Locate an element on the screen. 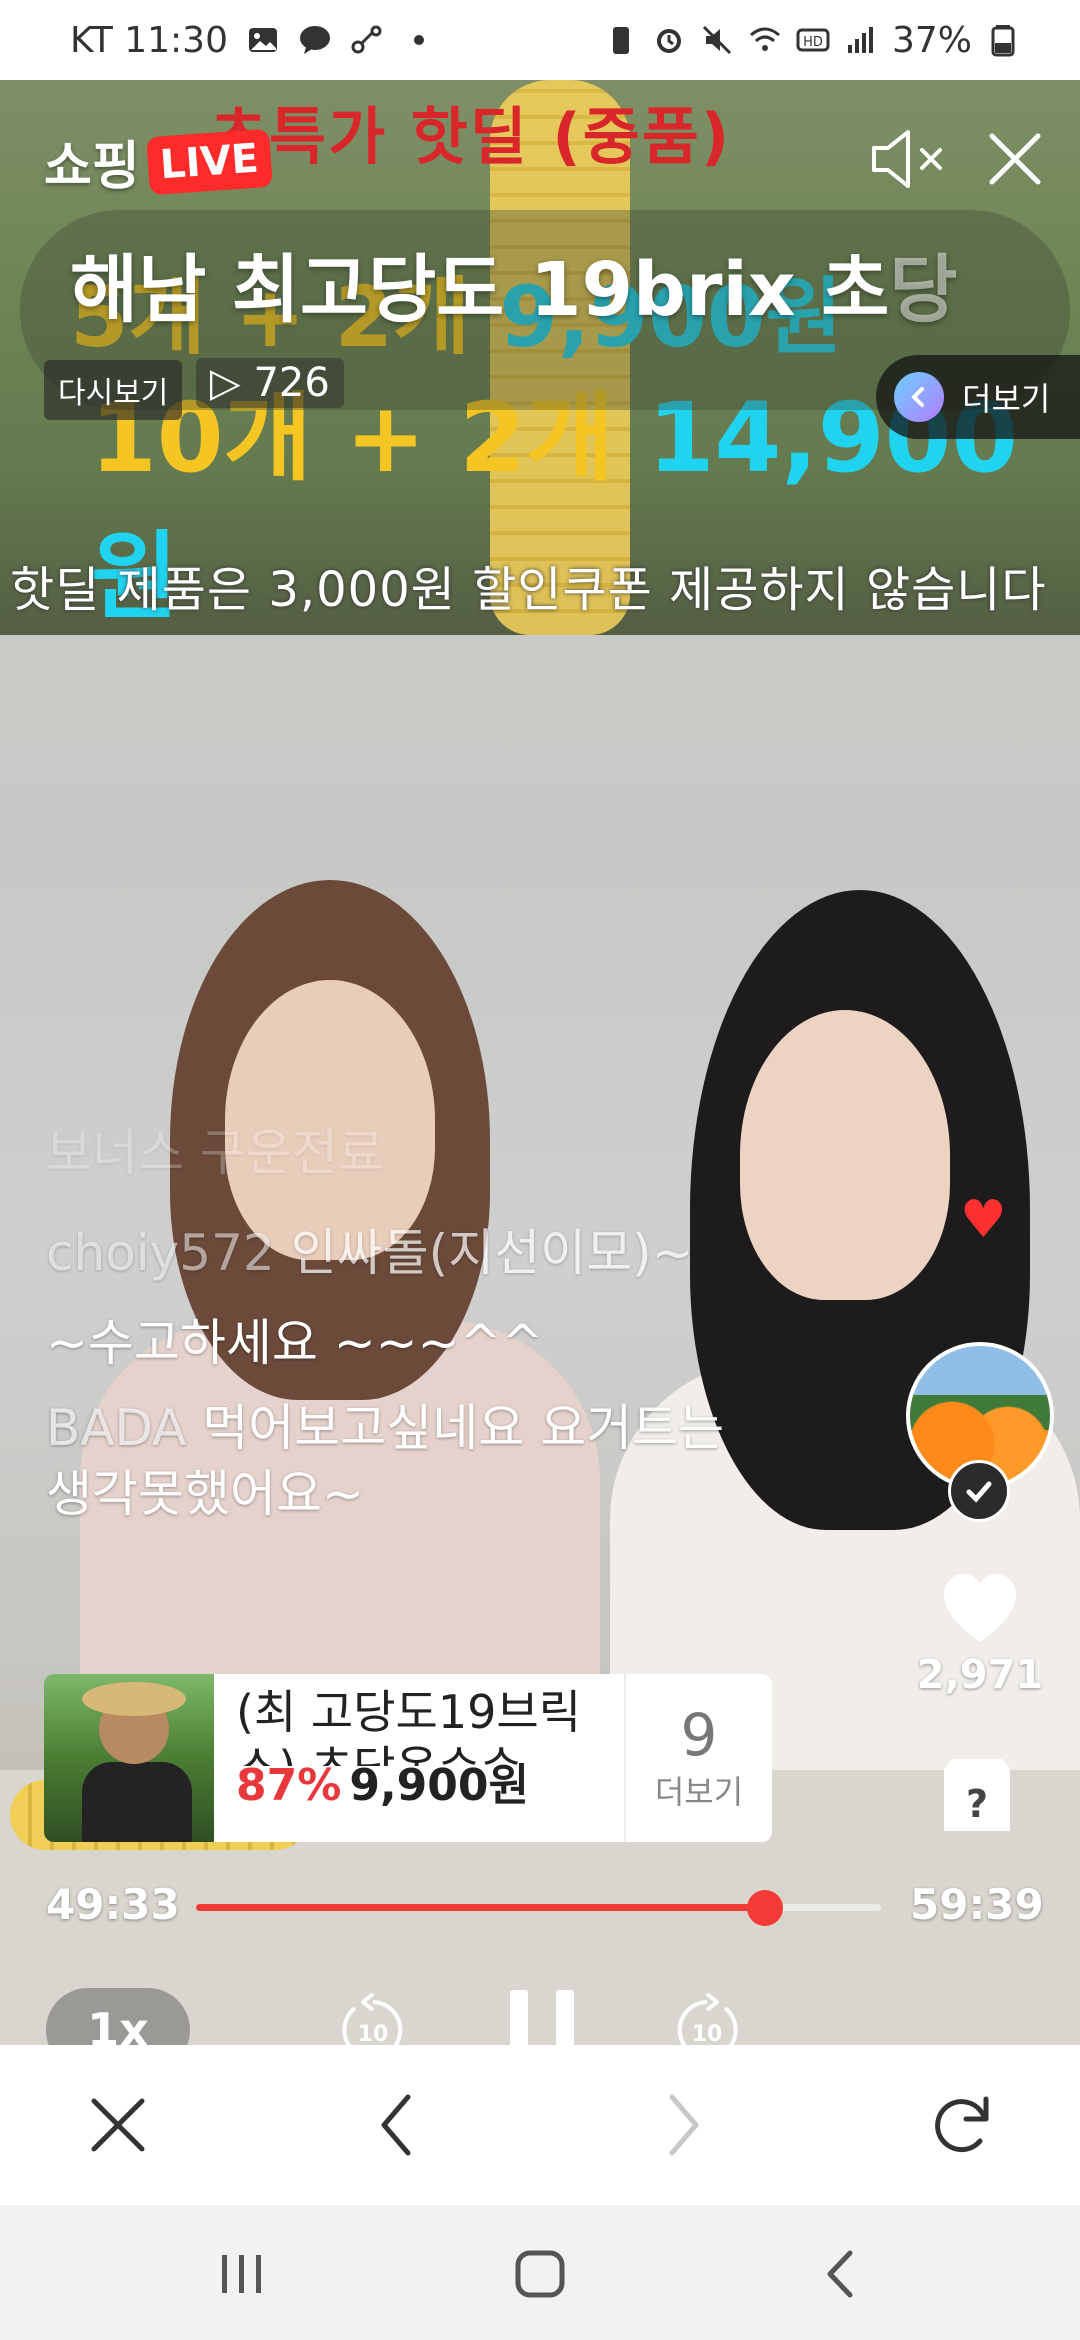 This screenshot has height=2340, width=1080. product-more-button: 9 더보기 is located at coordinates (698, 1758).